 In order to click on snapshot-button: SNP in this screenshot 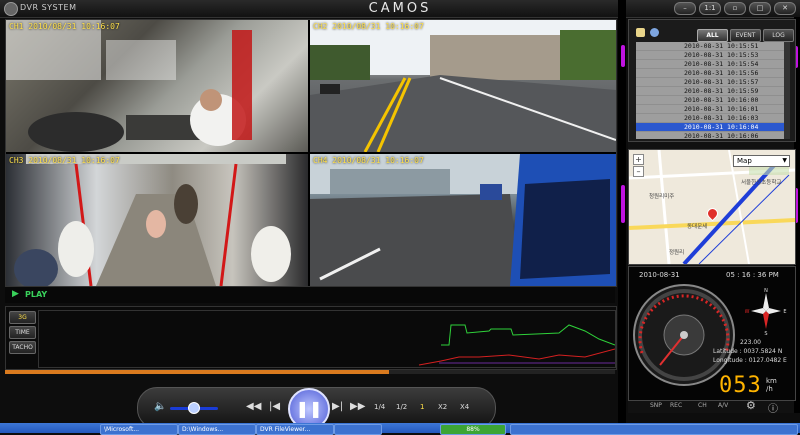, I will do `click(656, 405)`.